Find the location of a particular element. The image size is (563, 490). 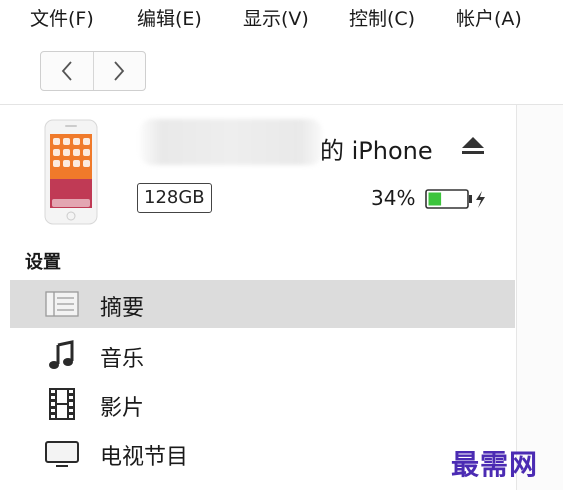

content-pane is located at coordinates (540, 297).